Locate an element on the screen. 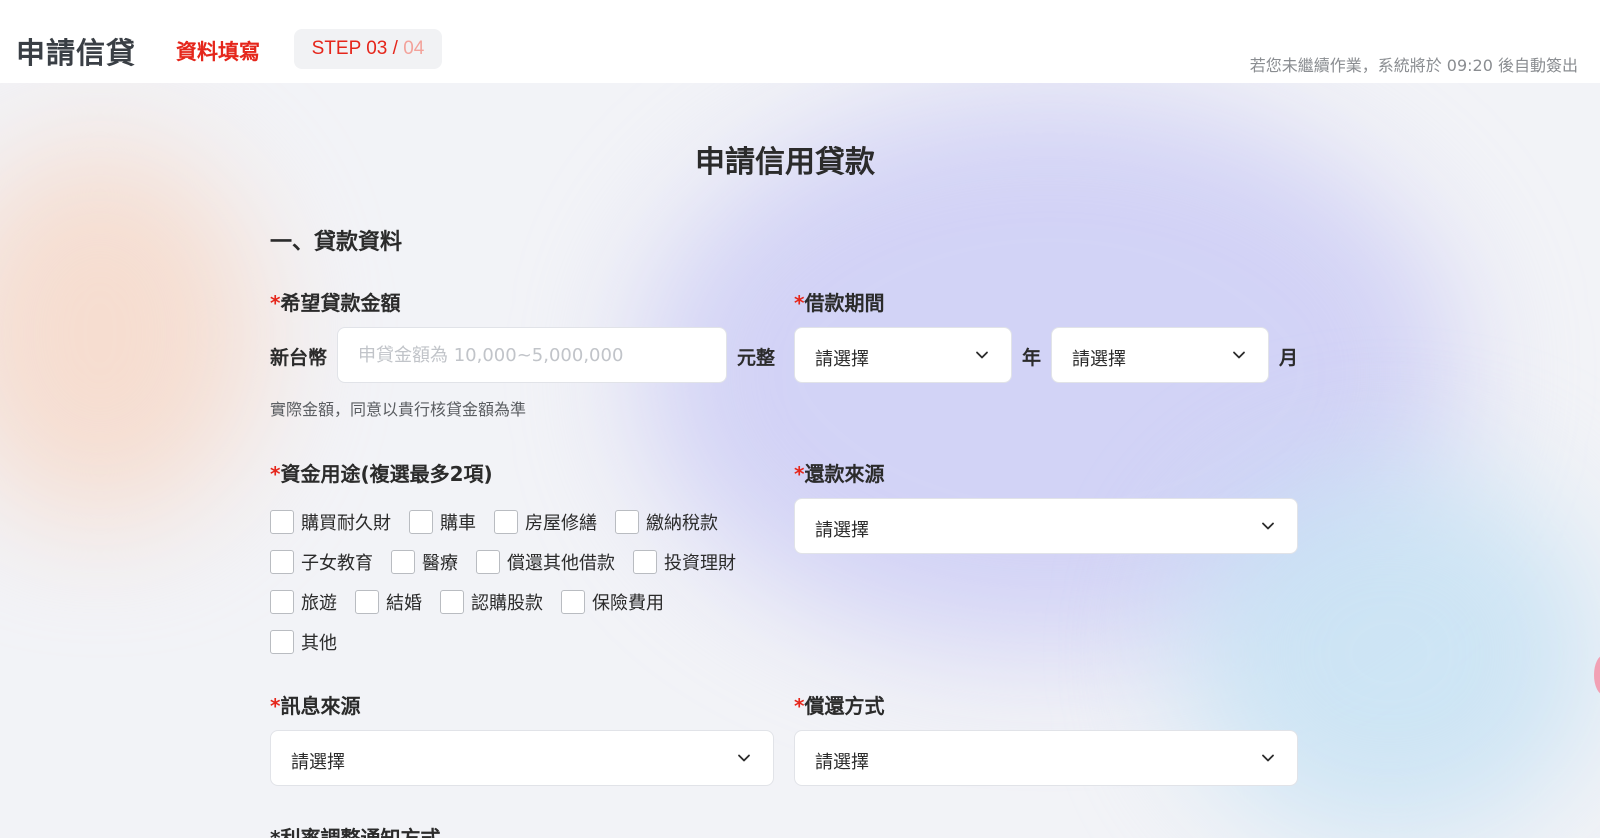  checkbox-label: 償還其他借款 is located at coordinates (561, 563).